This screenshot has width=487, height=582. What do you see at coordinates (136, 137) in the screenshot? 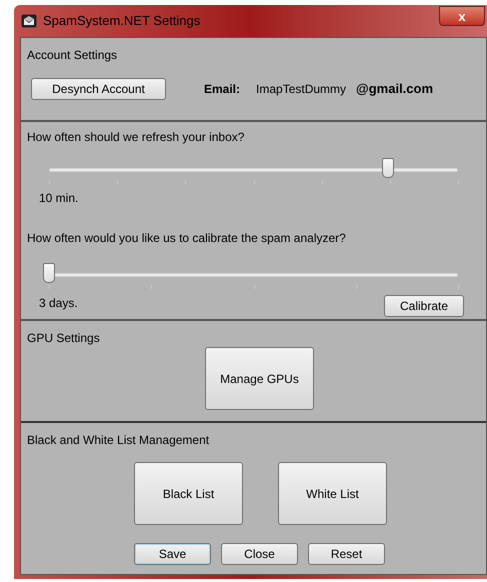
I see `refresh-question: How often should we refresh your inbox?` at bounding box center [136, 137].